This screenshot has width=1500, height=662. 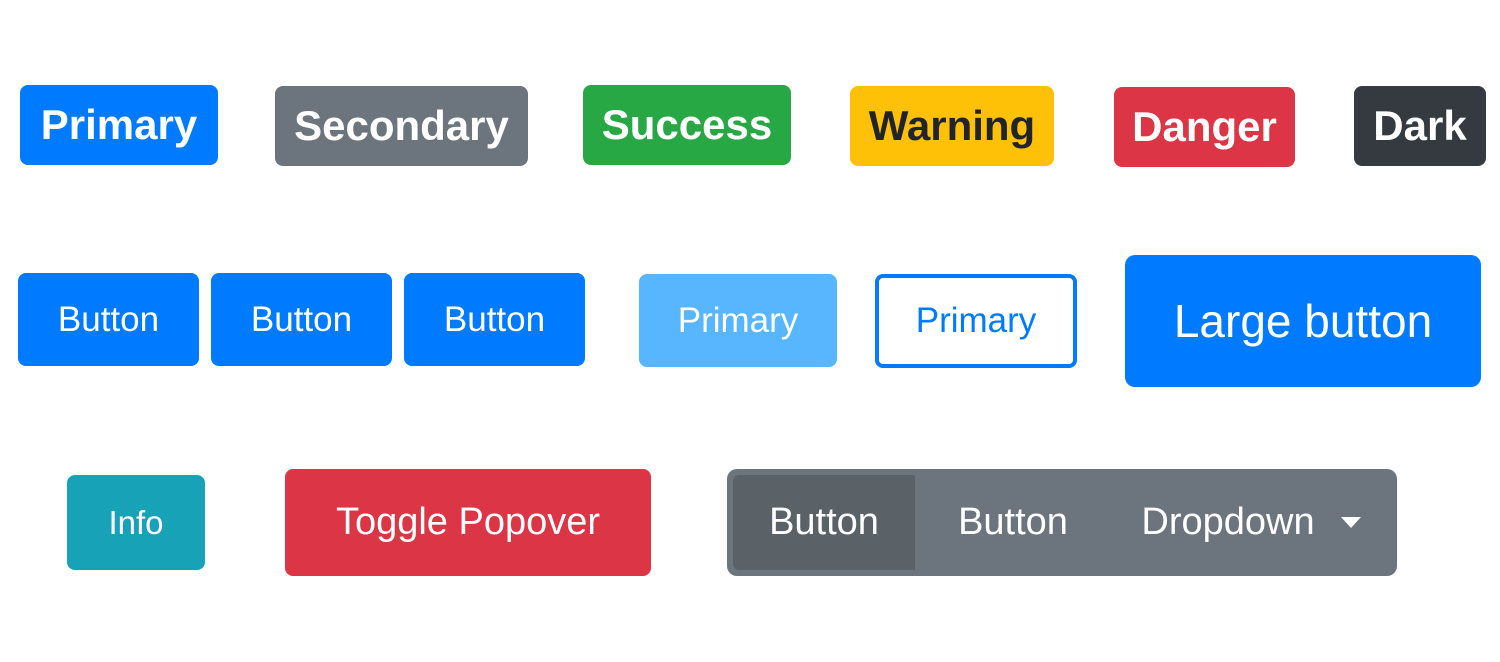 What do you see at coordinates (301, 319) in the screenshot?
I see `button-2: Button` at bounding box center [301, 319].